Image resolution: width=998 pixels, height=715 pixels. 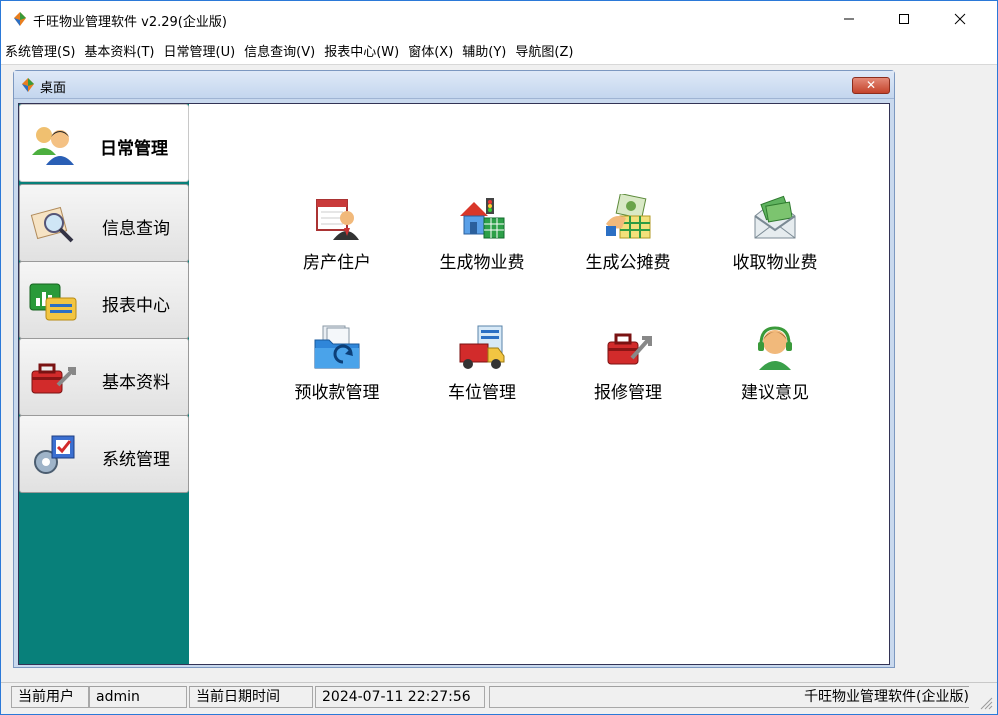 I want to click on tile-label: 收取物业费, so click(x=775, y=263).